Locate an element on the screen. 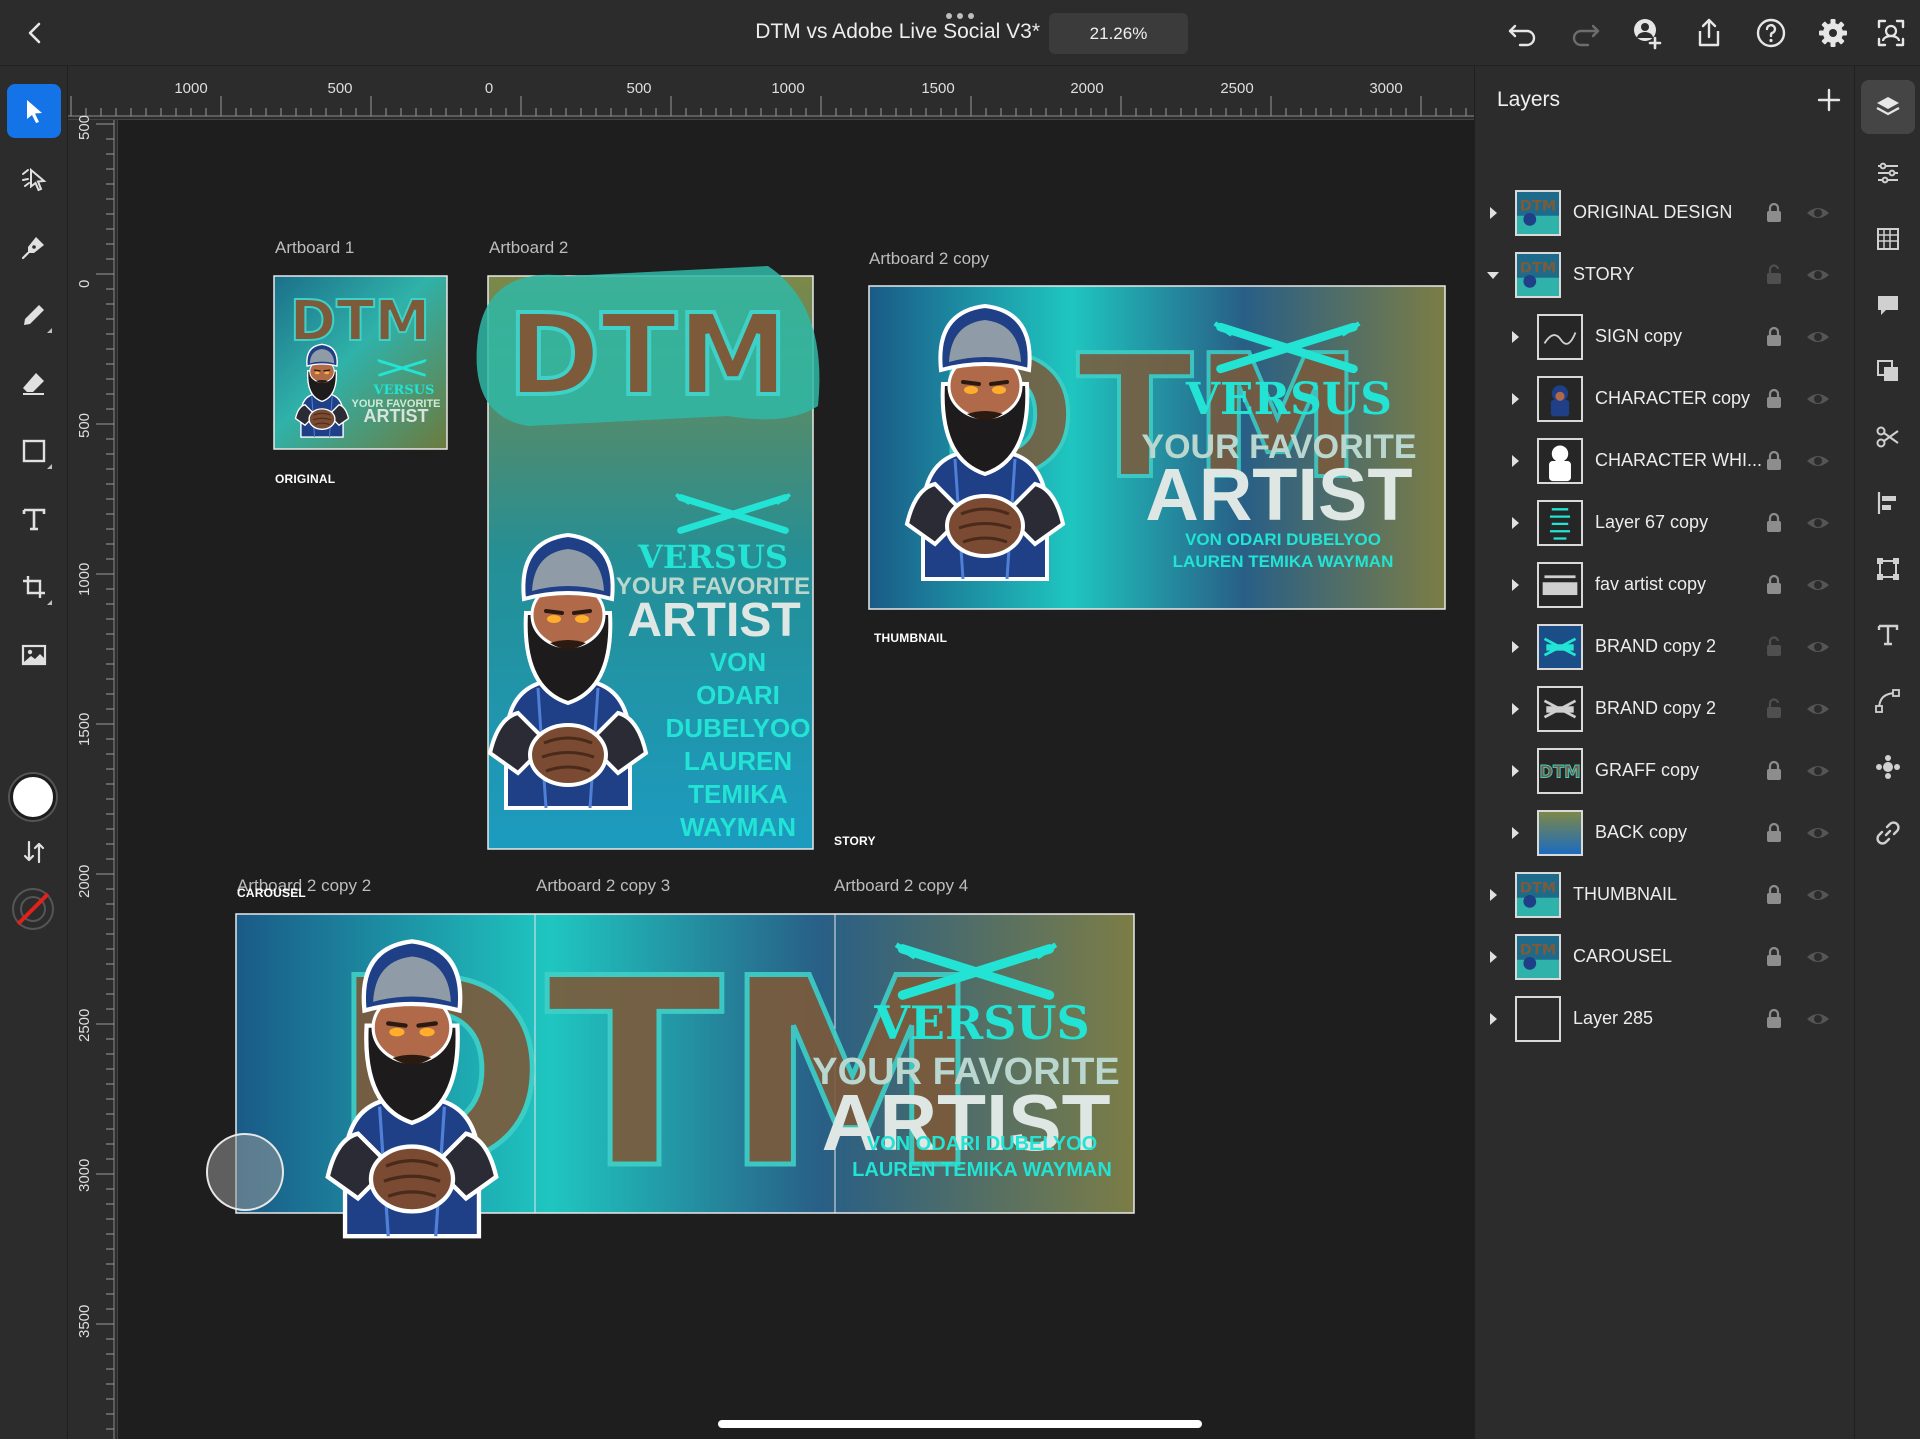 This screenshot has height=1439, width=1920. layers-icon is located at coordinates (1888, 107).